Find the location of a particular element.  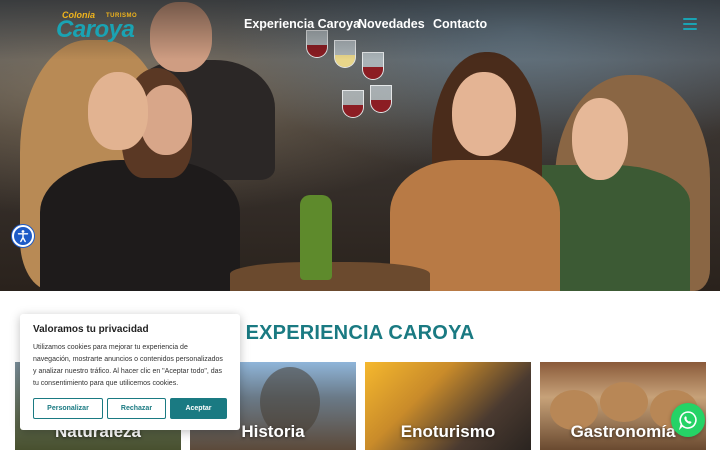

section-title: EXPERIENCIA CAROYA is located at coordinates (360, 333).